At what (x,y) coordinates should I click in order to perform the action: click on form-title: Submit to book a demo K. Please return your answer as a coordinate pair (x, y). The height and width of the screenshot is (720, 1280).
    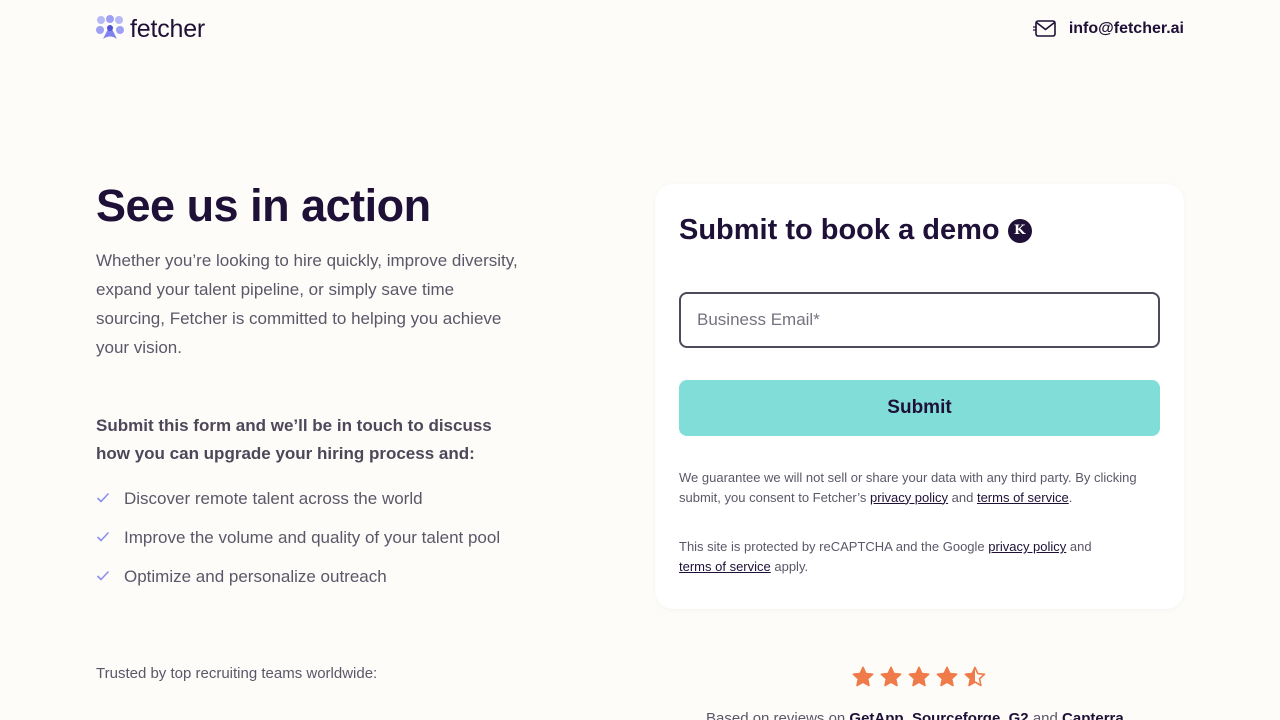
    Looking at the image, I should click on (855, 230).